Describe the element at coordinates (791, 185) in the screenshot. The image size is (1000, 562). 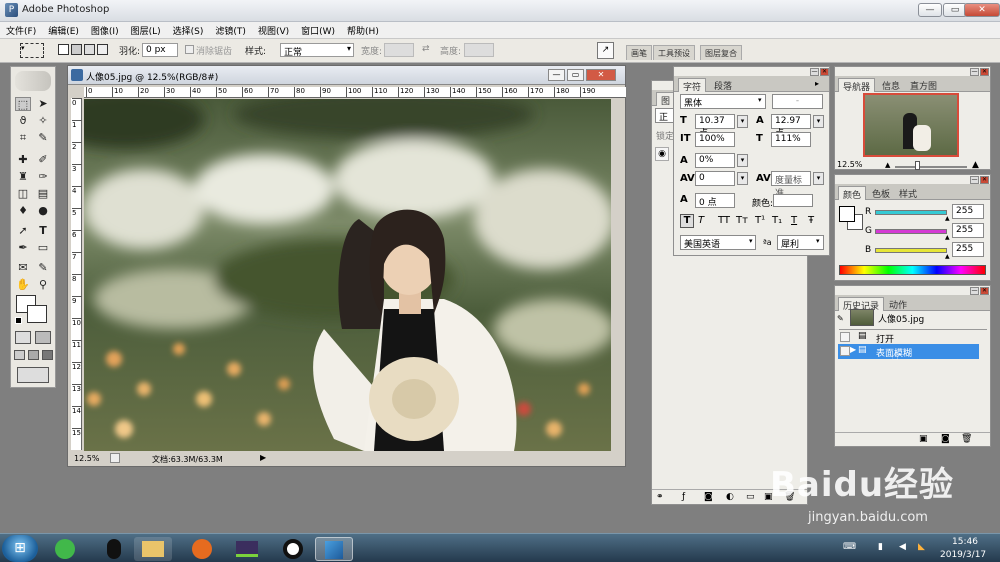
I see `kerning-method-select: 度量标准` at that location.